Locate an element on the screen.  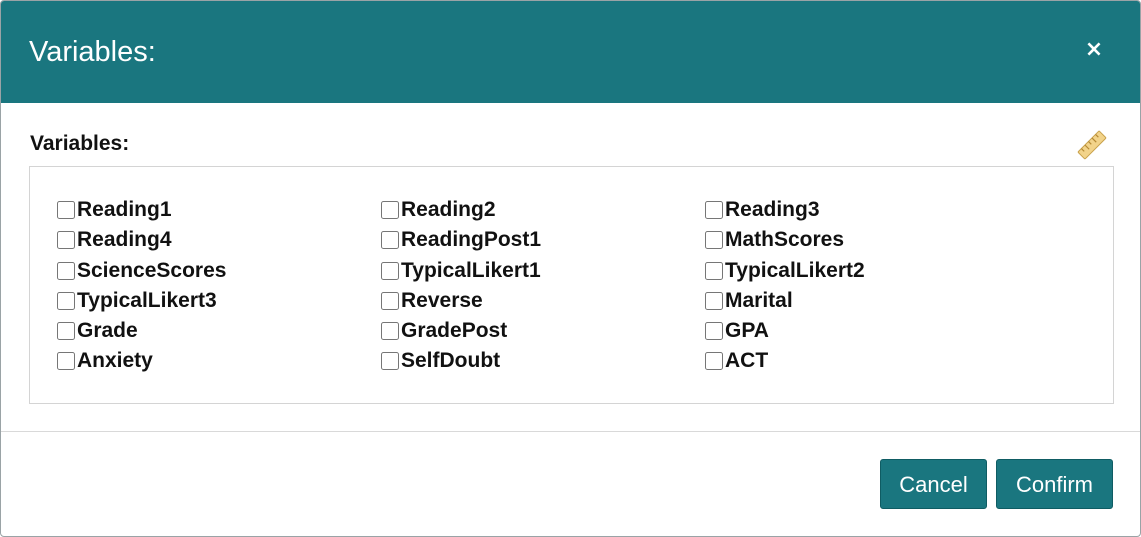
dialog-title: Variables: is located at coordinates (92, 52).